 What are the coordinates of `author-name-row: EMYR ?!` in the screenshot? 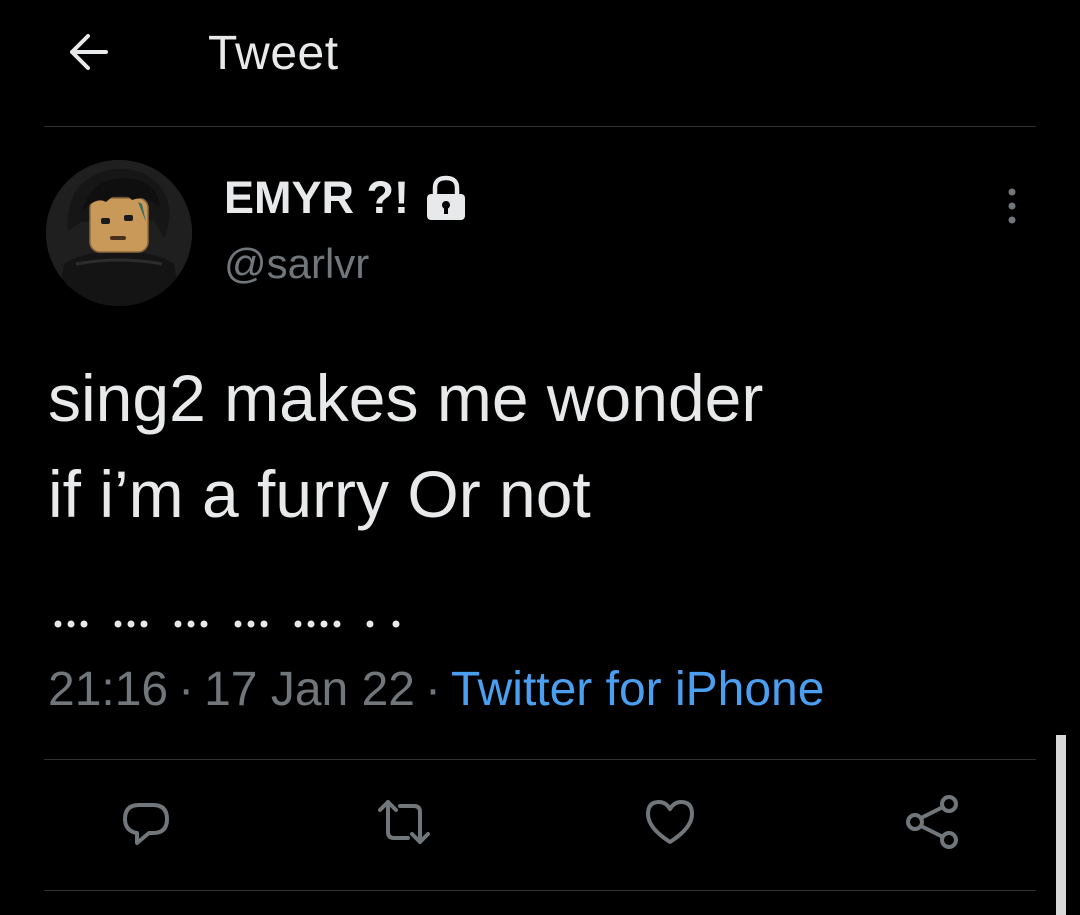 It's located at (347, 198).